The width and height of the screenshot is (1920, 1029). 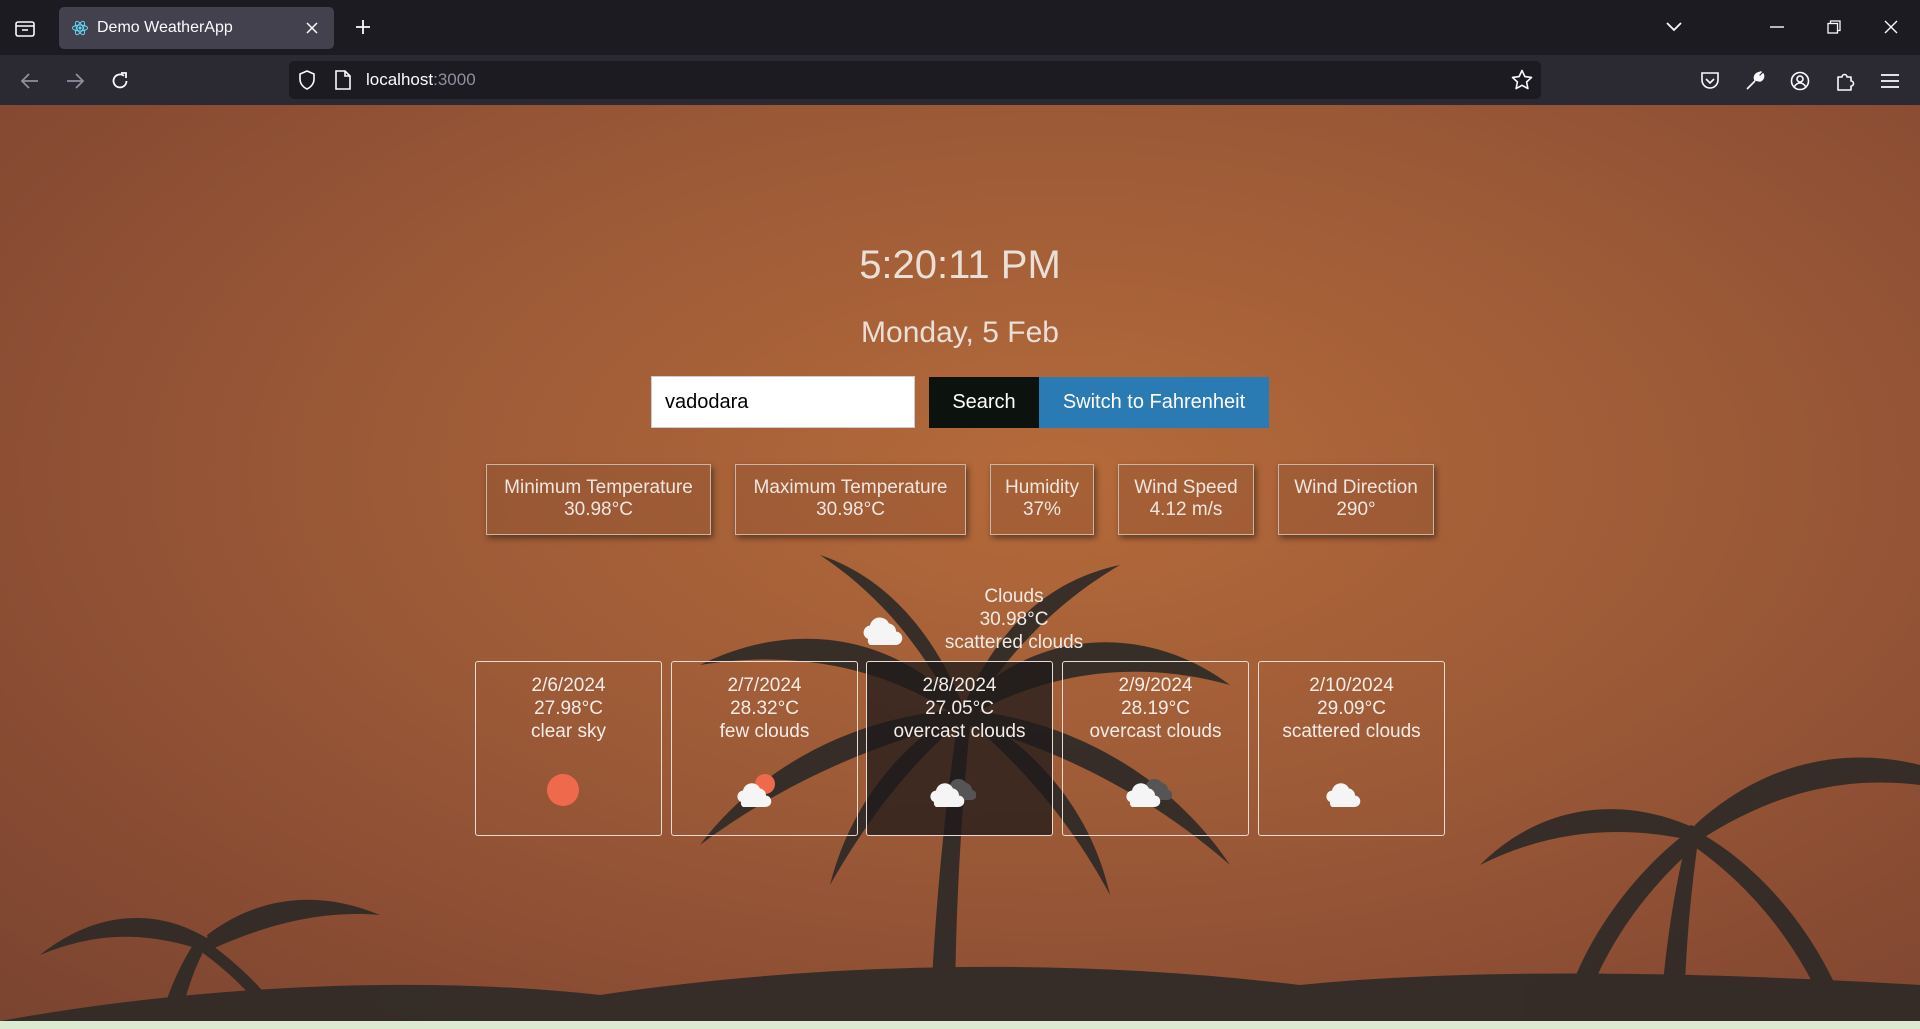 What do you see at coordinates (1155, 708) in the screenshot?
I see `forecast-temp: 28.19°C` at bounding box center [1155, 708].